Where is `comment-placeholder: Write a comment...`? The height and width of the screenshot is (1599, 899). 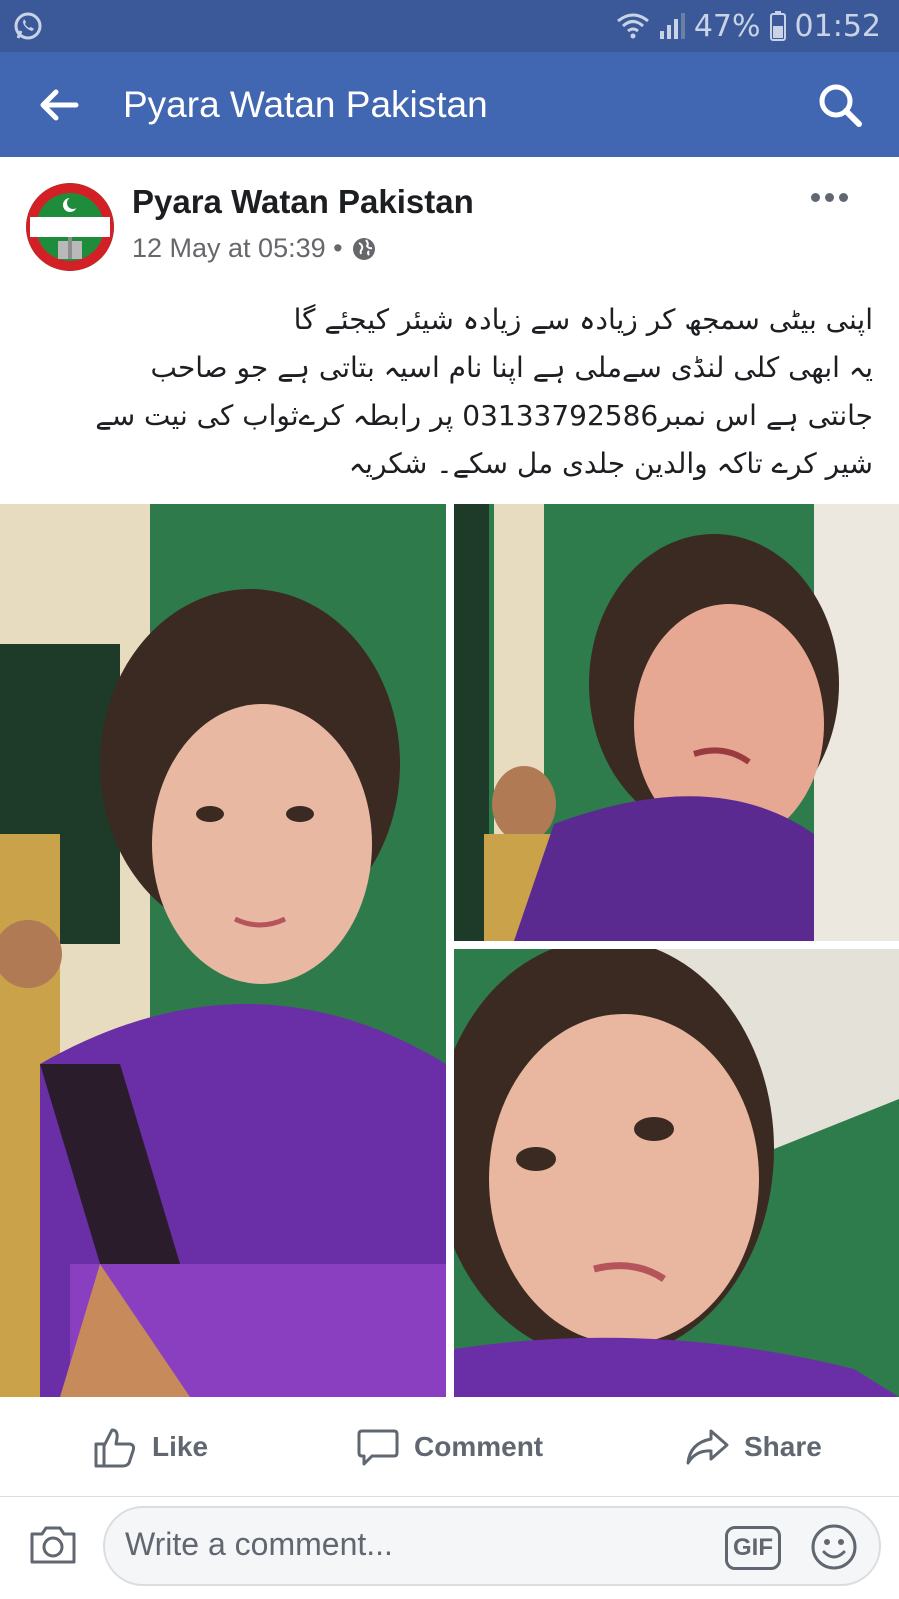
comment-placeholder: Write a comment... is located at coordinates (259, 1544).